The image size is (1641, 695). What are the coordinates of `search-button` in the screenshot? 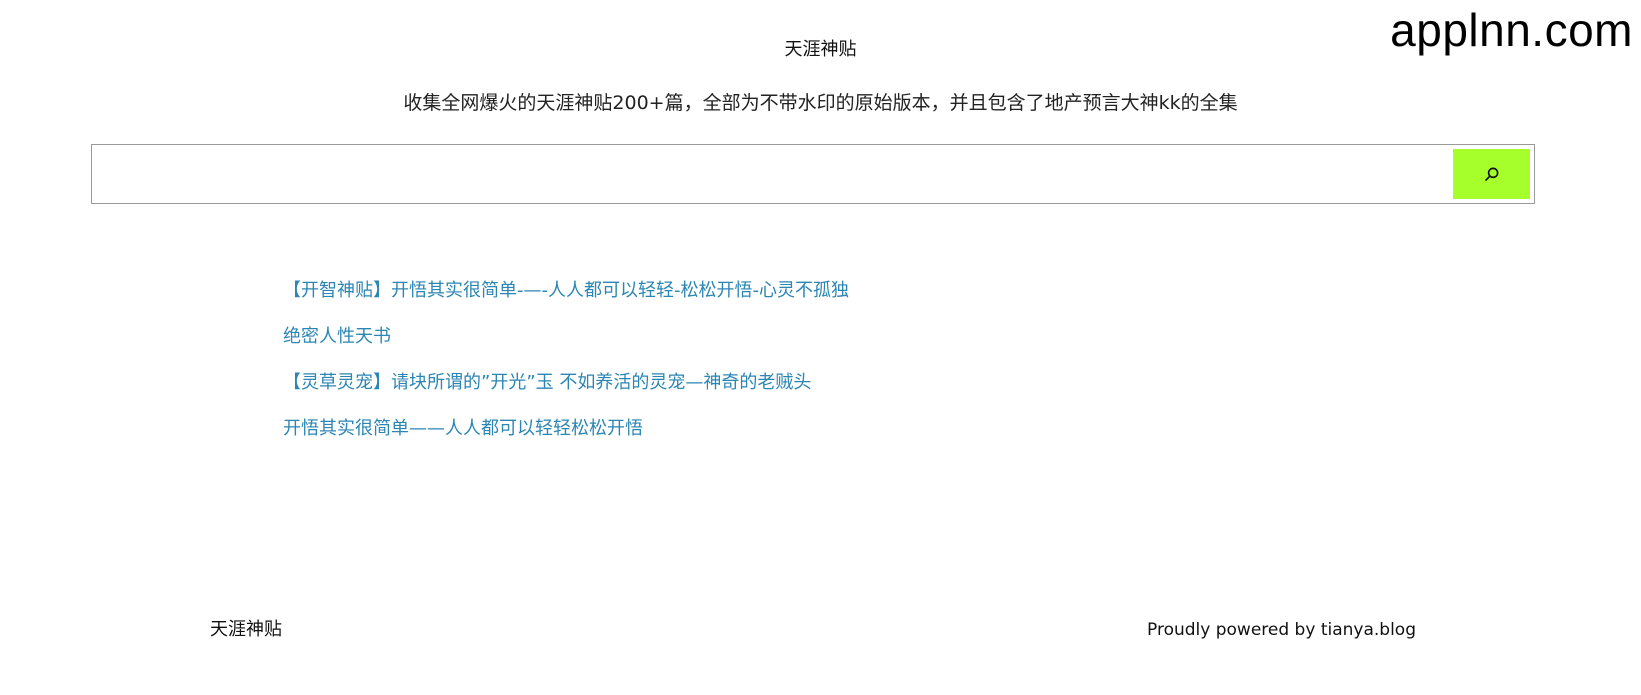 It's located at (1491, 174).